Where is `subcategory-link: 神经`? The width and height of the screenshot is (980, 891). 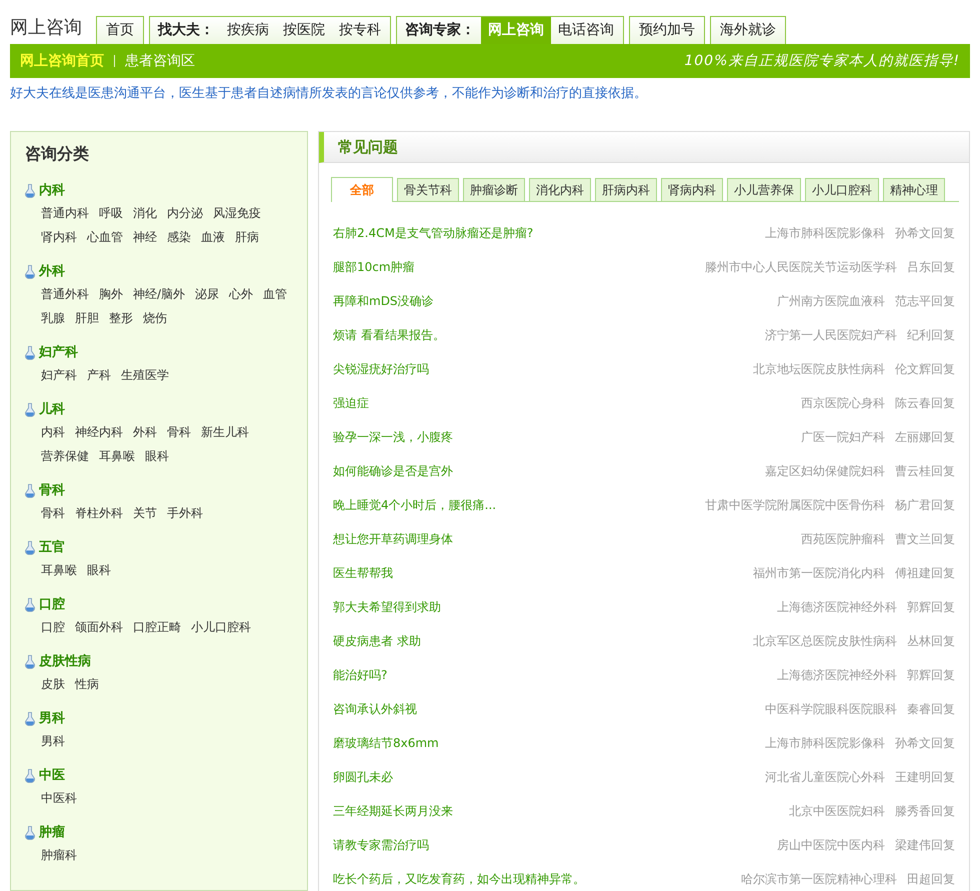 subcategory-link: 神经 is located at coordinates (145, 237).